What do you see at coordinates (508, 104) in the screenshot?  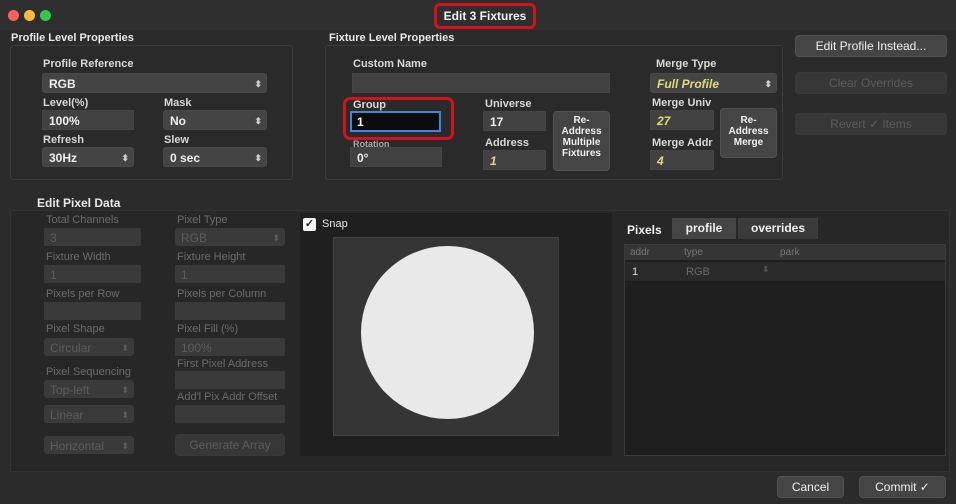 I see `universe-label: Universe` at bounding box center [508, 104].